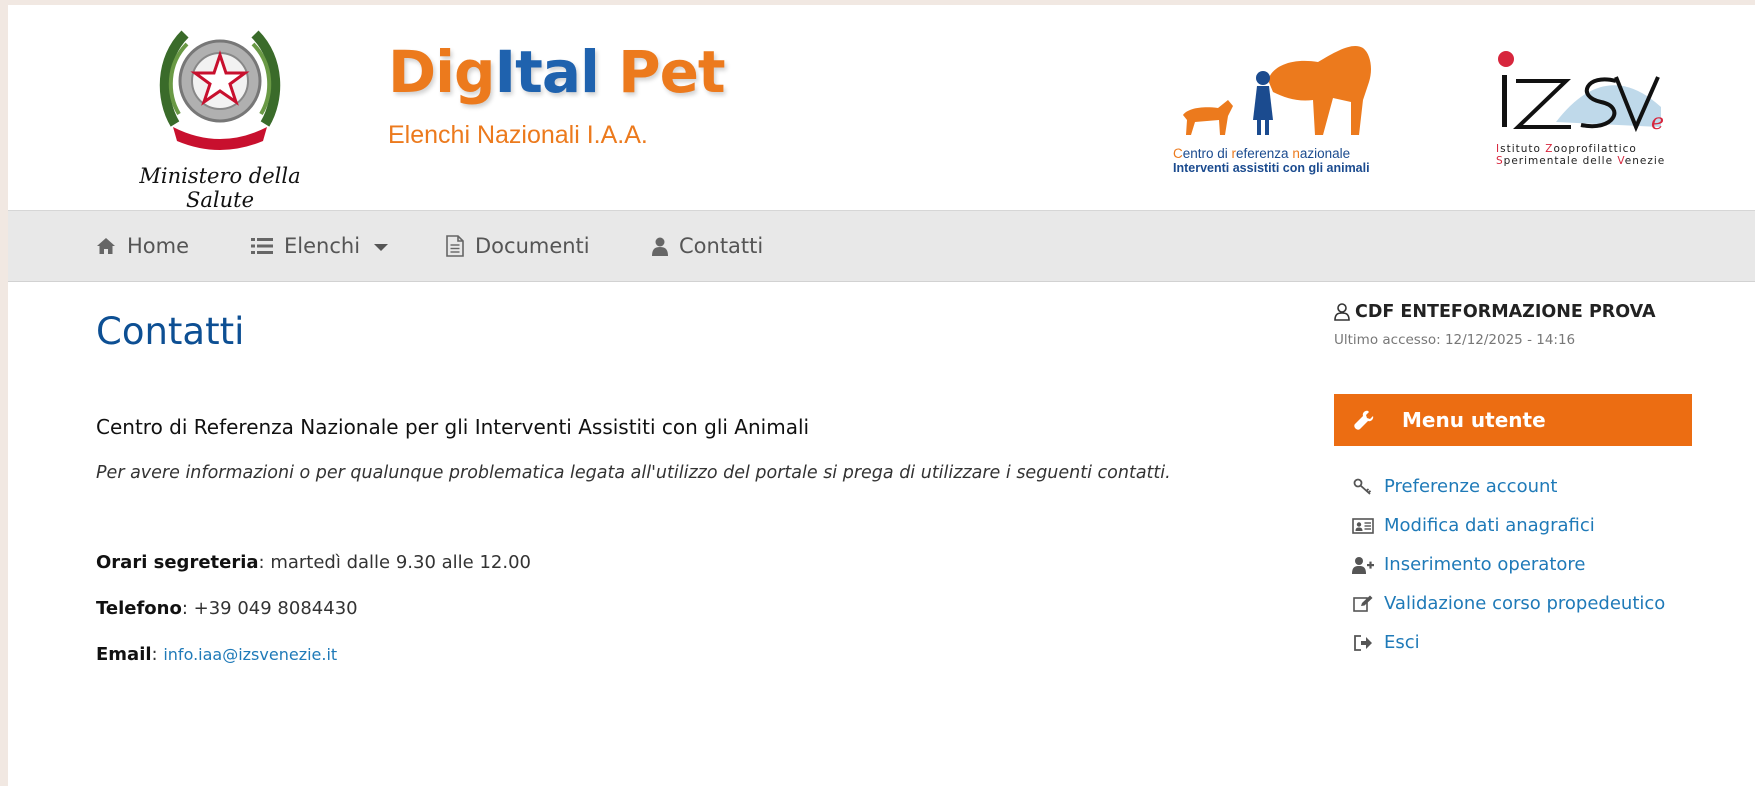 The height and width of the screenshot is (786, 1755). What do you see at coordinates (1325, 153) in the screenshot?
I see `logo-text: azionale` at bounding box center [1325, 153].